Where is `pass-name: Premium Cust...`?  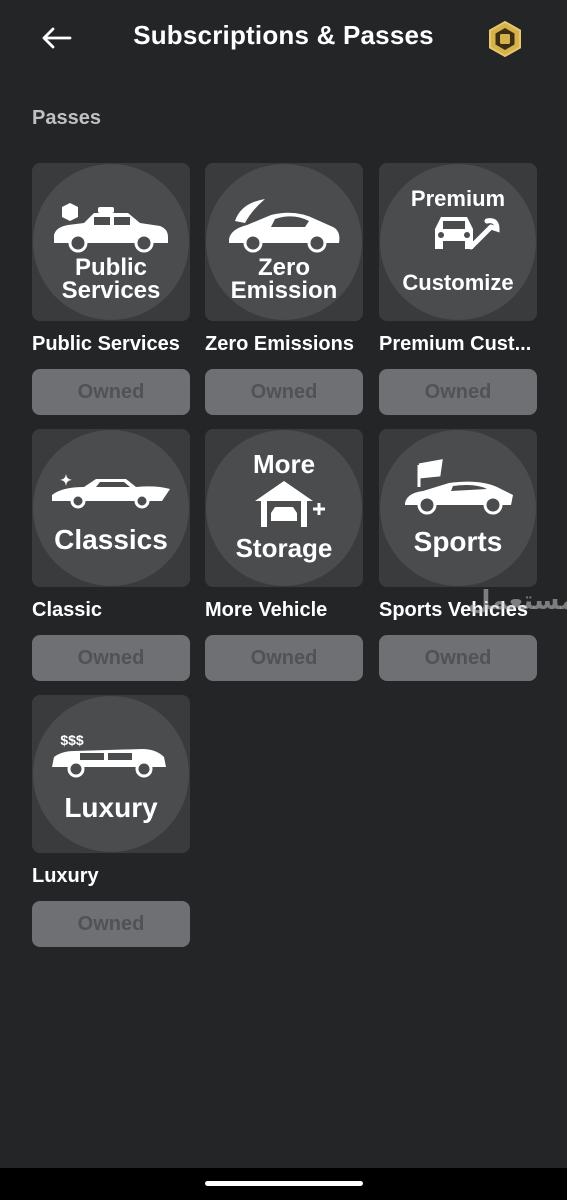
pass-name: Premium Cust... is located at coordinates (455, 344).